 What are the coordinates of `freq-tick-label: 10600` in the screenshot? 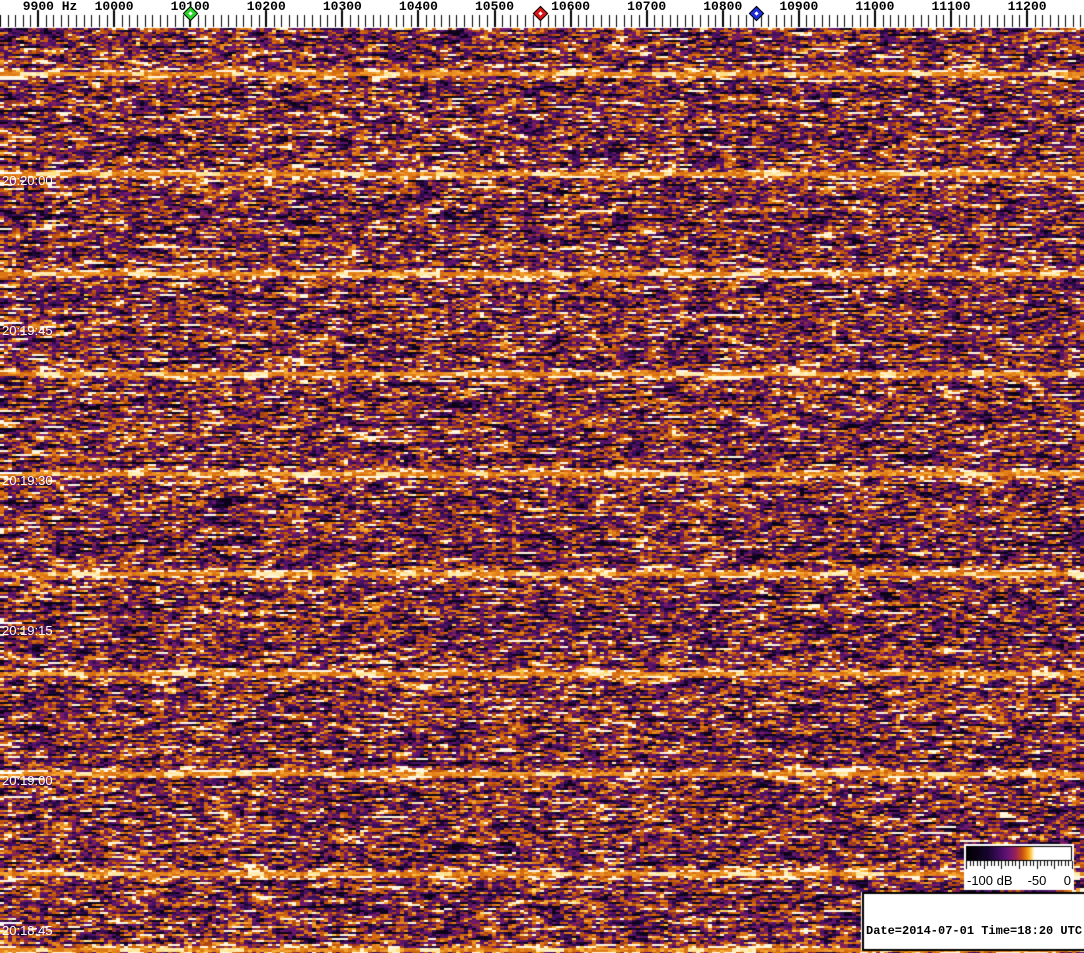 It's located at (571, 7).